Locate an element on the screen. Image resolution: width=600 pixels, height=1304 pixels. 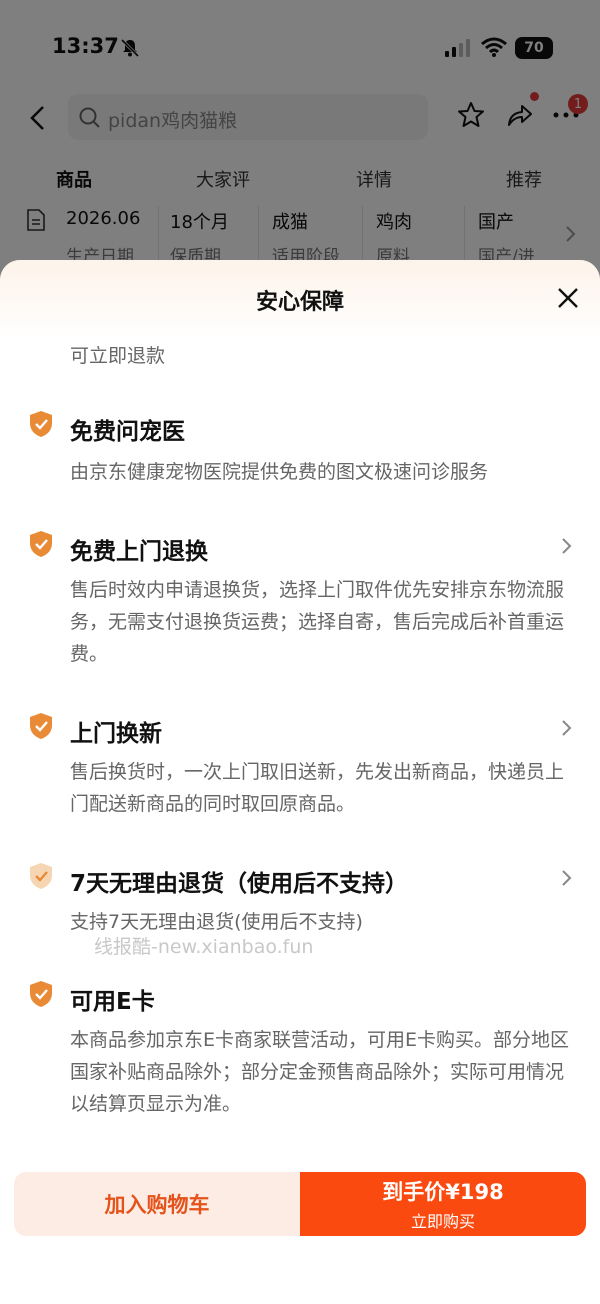
partial-description: 可立即退款 is located at coordinates (118, 356).